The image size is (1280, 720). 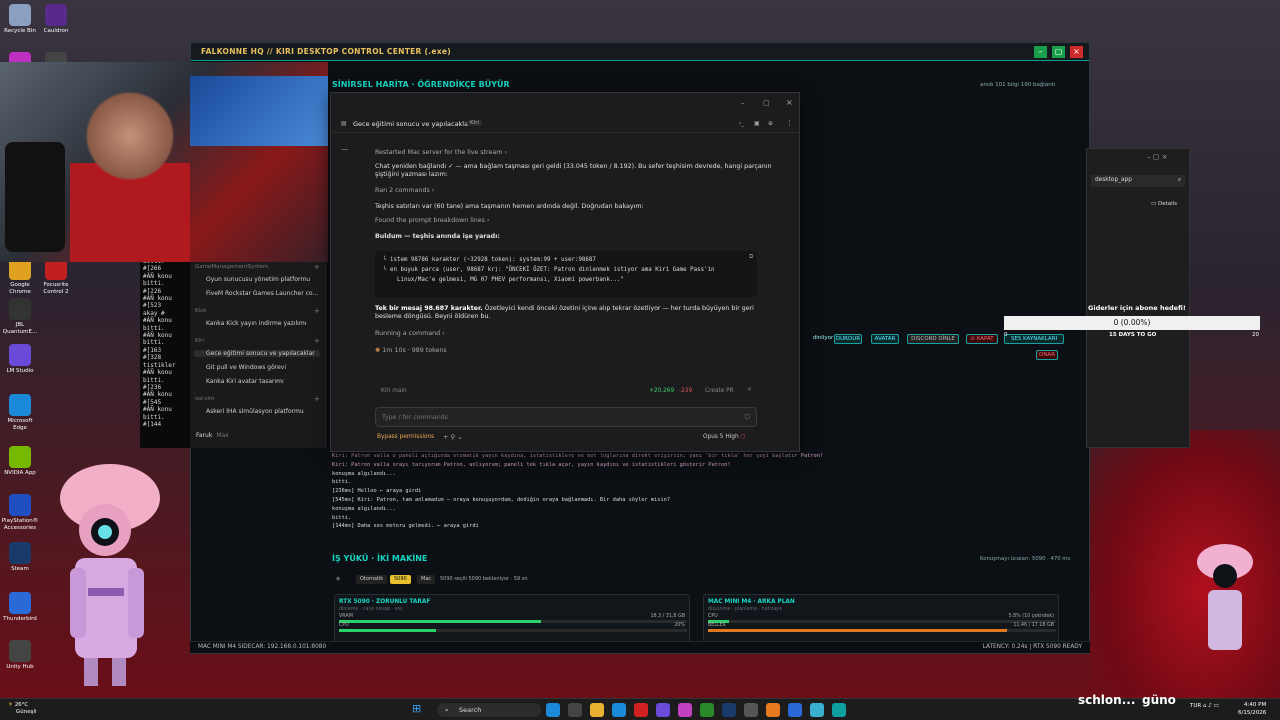 I want to click on control-button: ⊙ KAPAT, so click(x=982, y=339).